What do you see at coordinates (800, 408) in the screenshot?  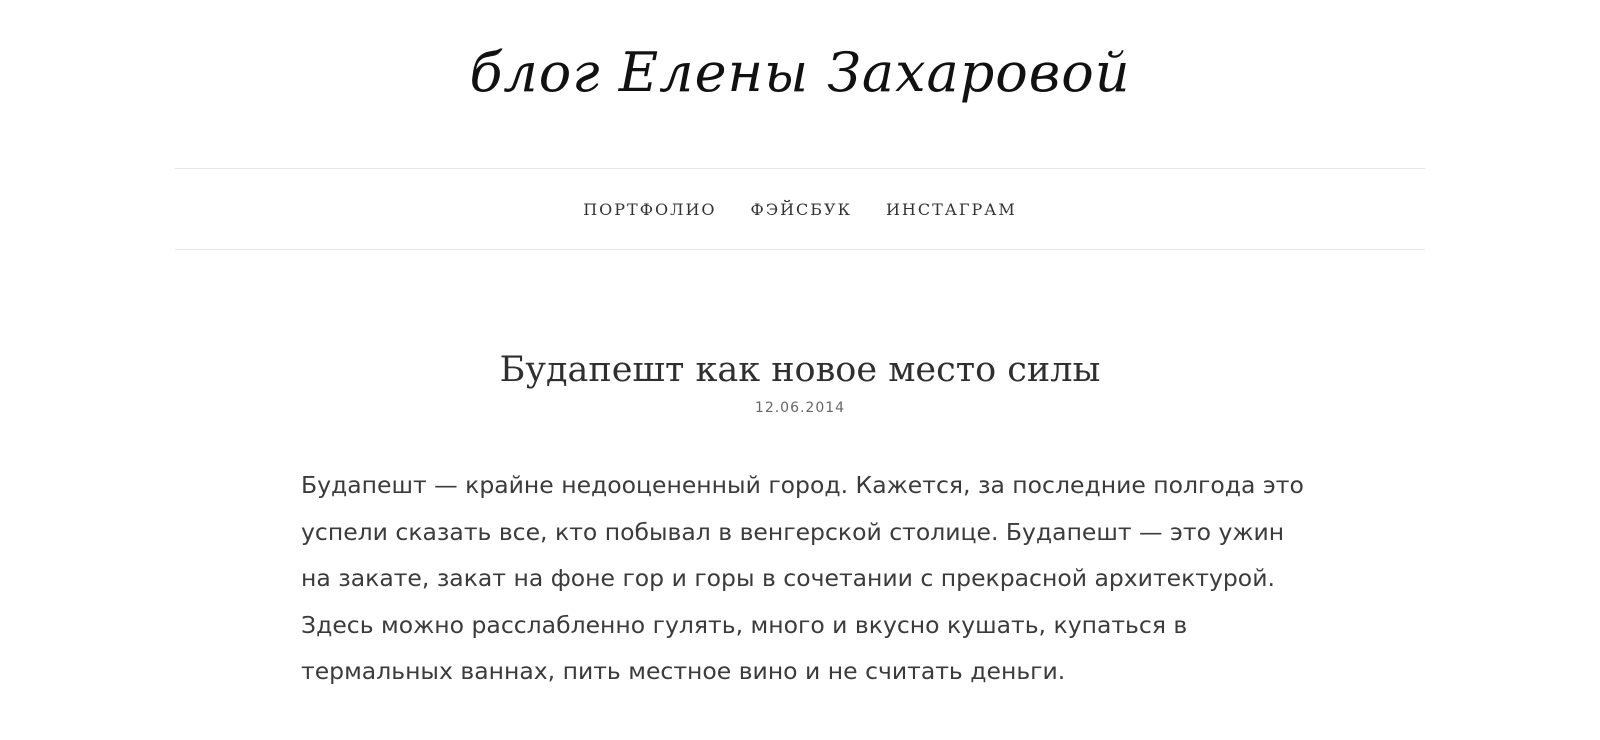 I see `post-date: 12.06.2014` at bounding box center [800, 408].